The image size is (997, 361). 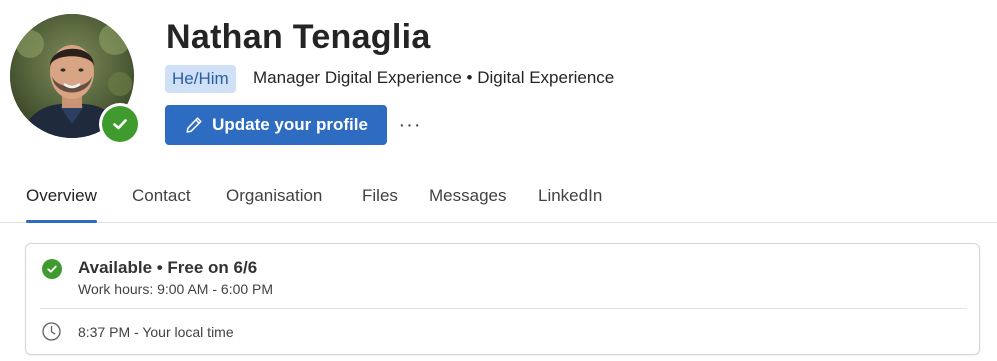 What do you see at coordinates (176, 289) in the screenshot?
I see `work-hours: Work hours: 9:00 AM - 6:00 PM` at bounding box center [176, 289].